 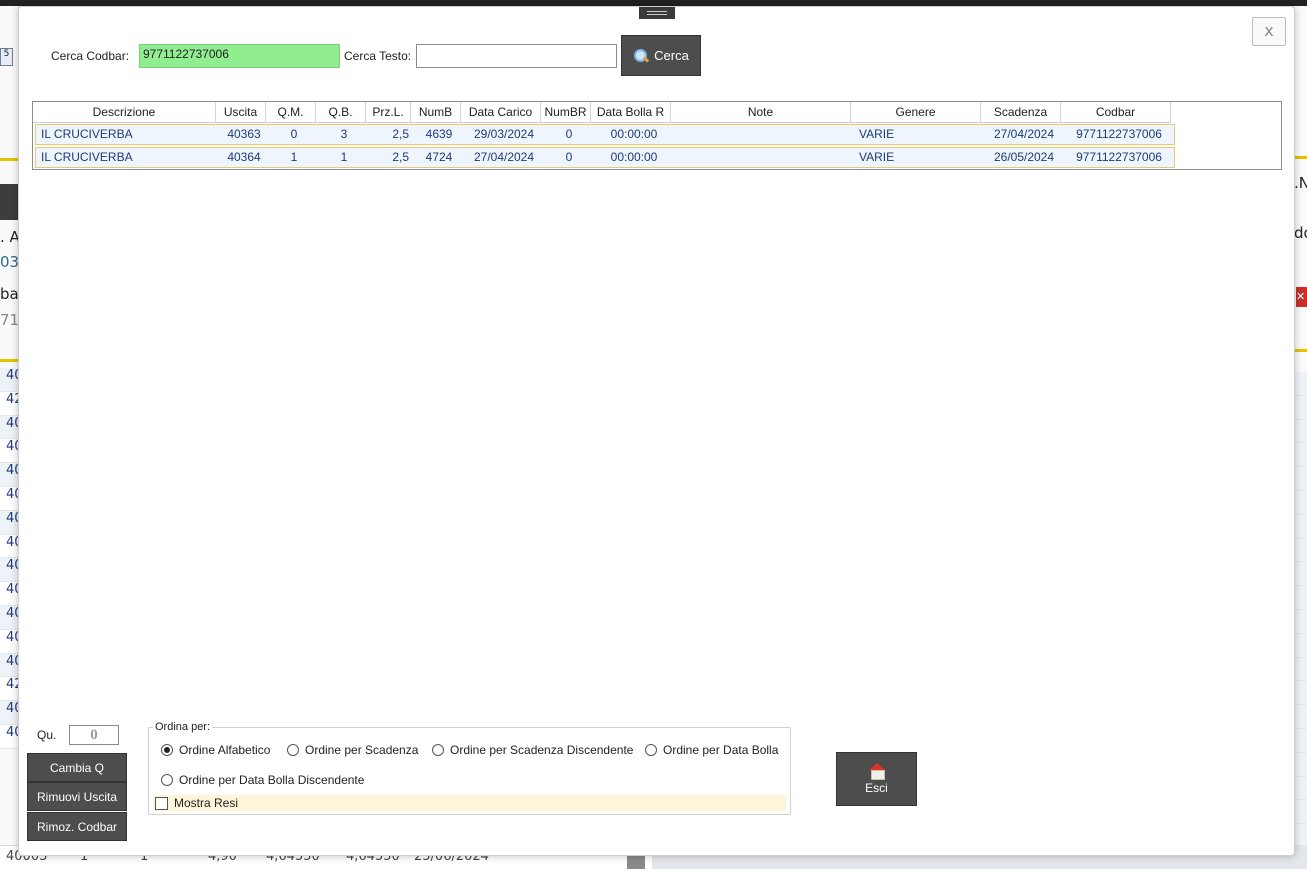 I want to click on codbar-search-label: Cerca Codbar:, so click(x=90, y=56).